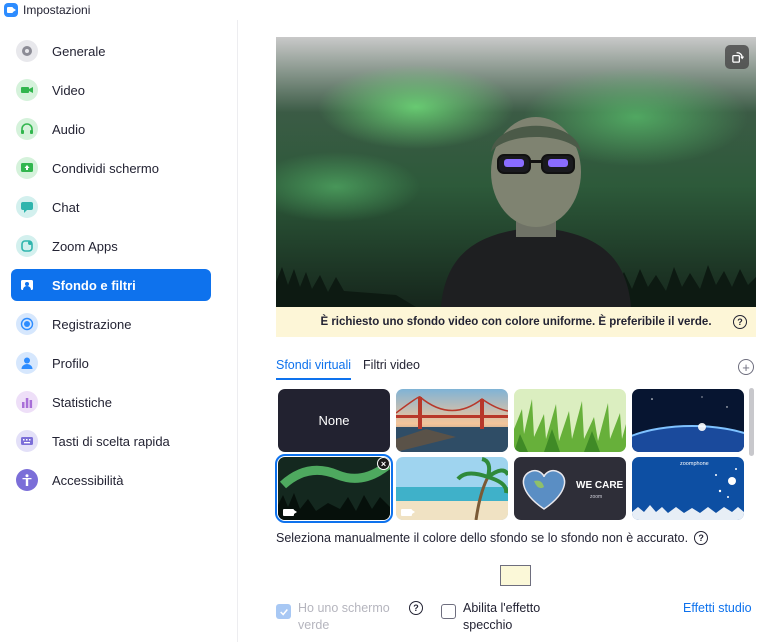 The image size is (773, 642). Describe the element at coordinates (27, 129) in the screenshot. I see `headphones-icon` at that location.